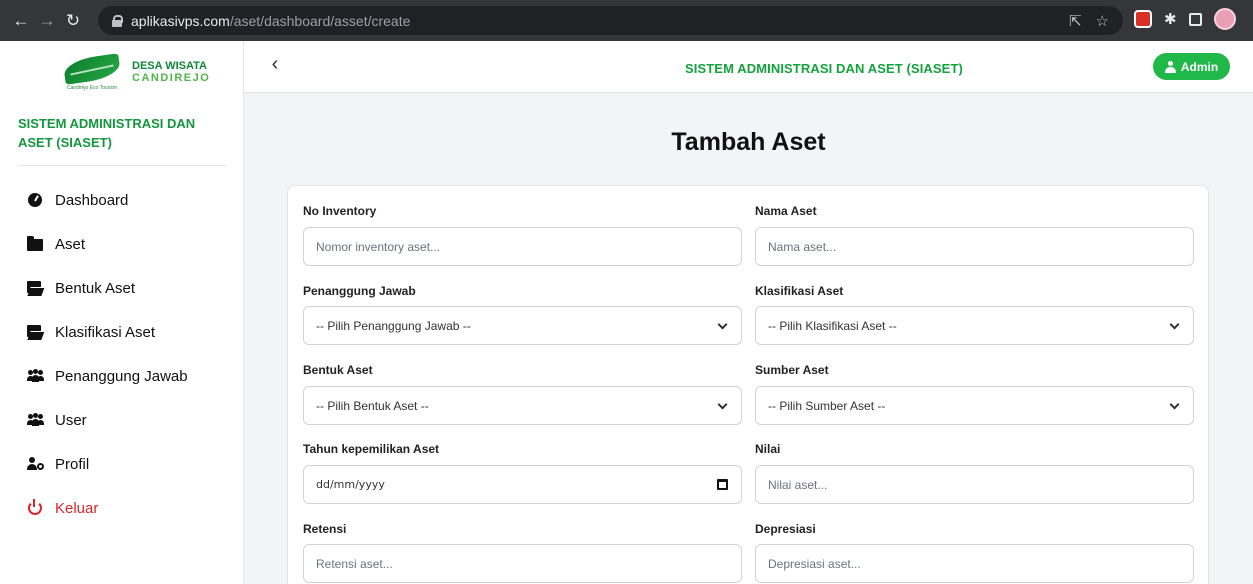  I want to click on klasifikasi-aset-selected: -- Pilih Klasifikasi Aset --, so click(832, 325).